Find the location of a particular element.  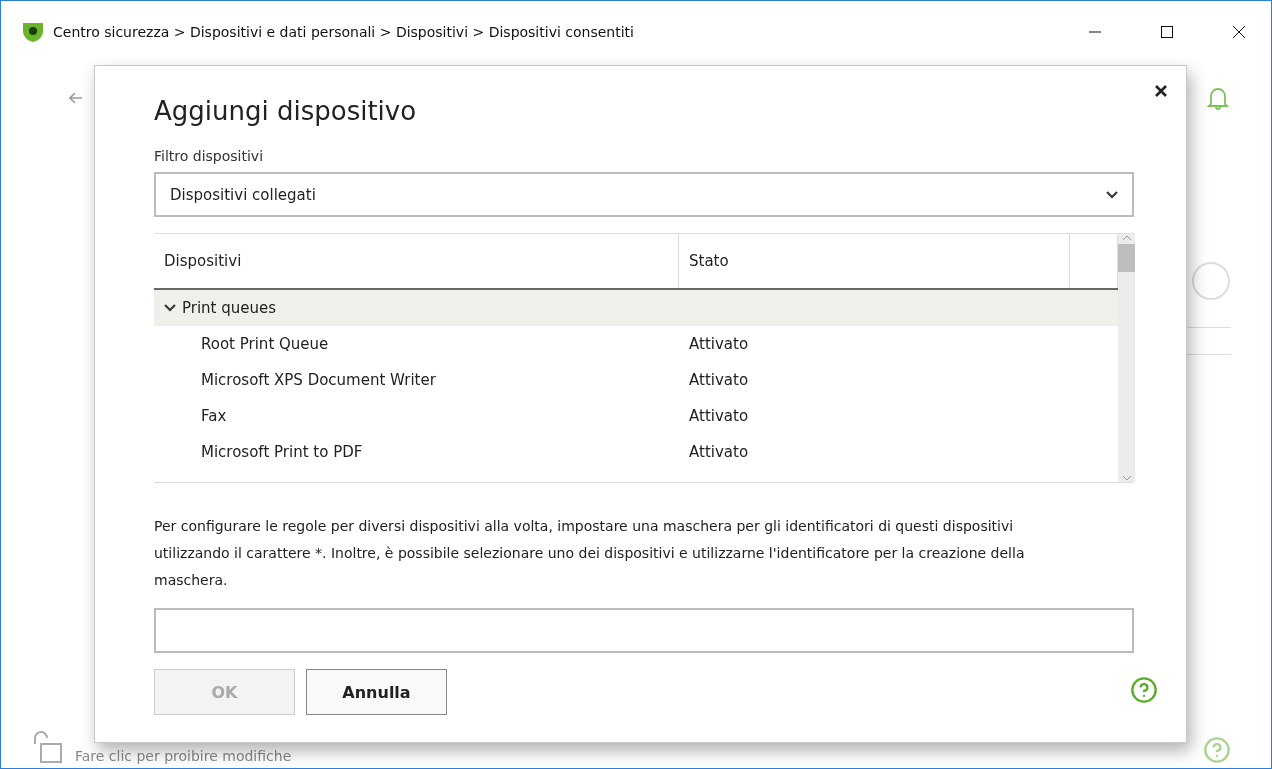

close-icon is located at coordinates (1239, 32).